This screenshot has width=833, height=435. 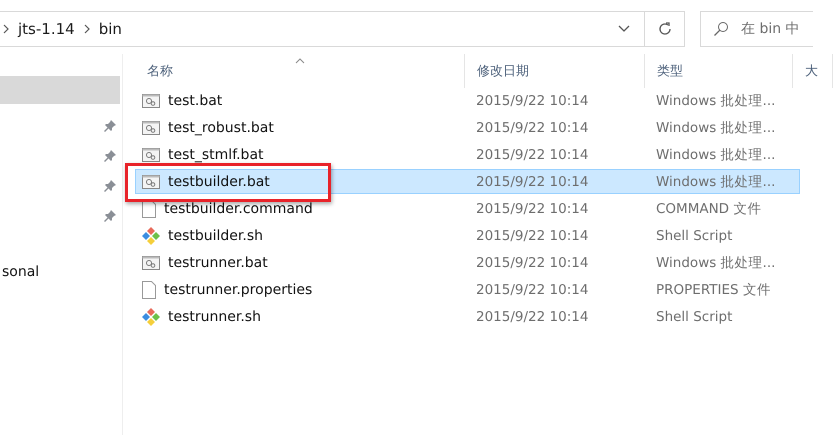 What do you see at coordinates (467, 235) in the screenshot?
I see `file-row: testbuilder.sh 2015/9/22 10:14 Shell Script` at bounding box center [467, 235].